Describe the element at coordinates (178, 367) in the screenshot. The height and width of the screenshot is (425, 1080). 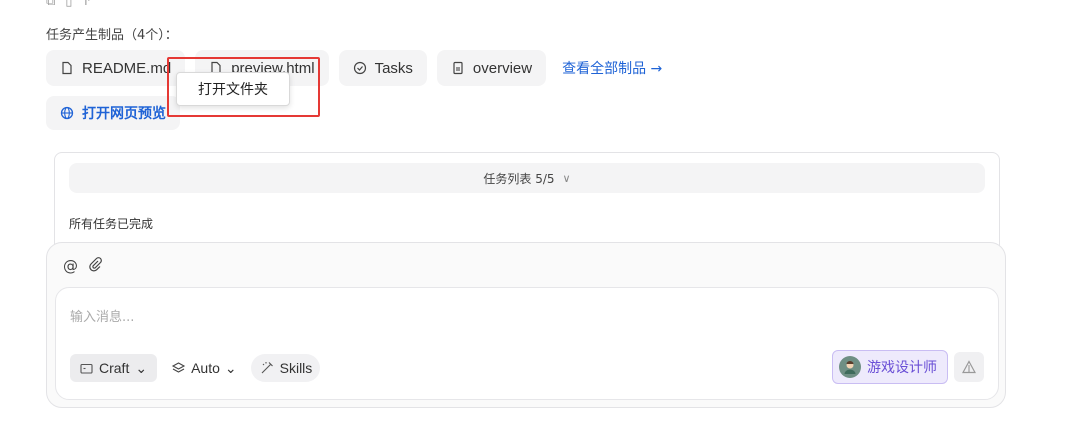
I see `layers-icon` at that location.